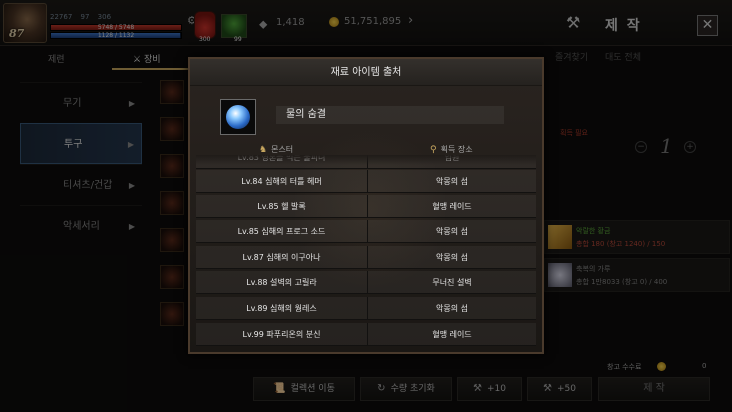 Image resolution: width=732 pixels, height=412 pixels. Describe the element at coordinates (452, 282) in the screenshot. I see `location-cell: 무너진 설벽` at that location.